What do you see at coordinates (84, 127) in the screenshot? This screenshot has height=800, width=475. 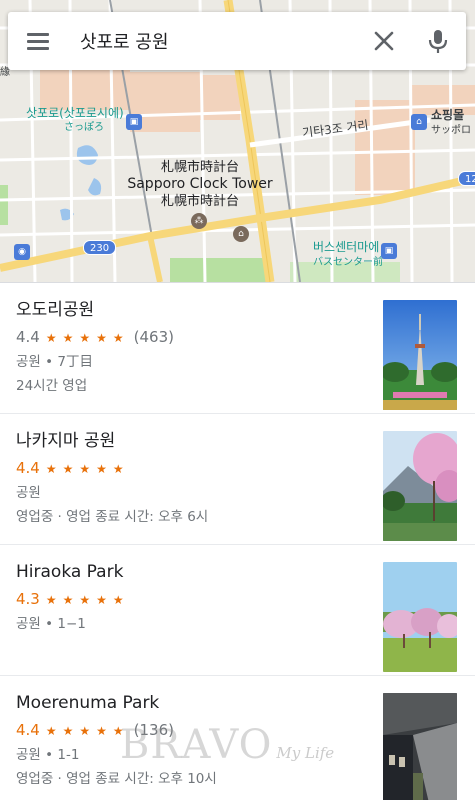 I see `map-label-station-jp: さっぽろ` at bounding box center [84, 127].